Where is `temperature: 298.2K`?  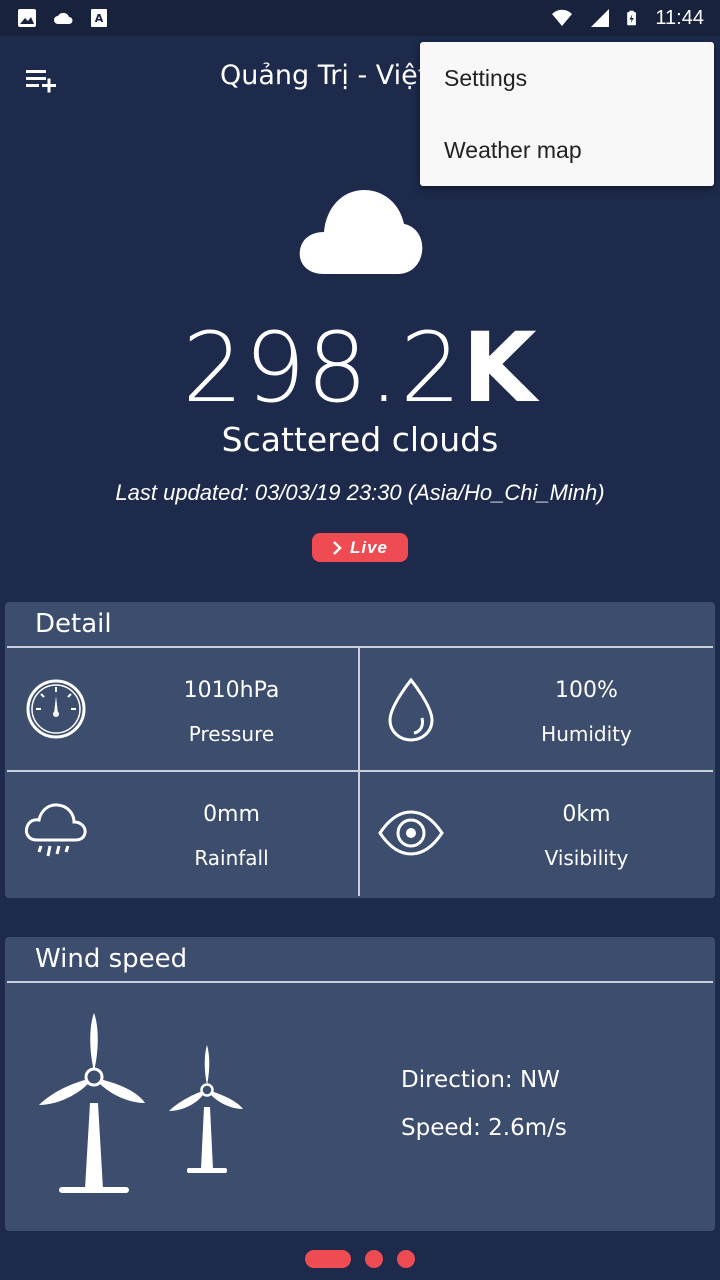 temperature: 298.2K is located at coordinates (360, 368).